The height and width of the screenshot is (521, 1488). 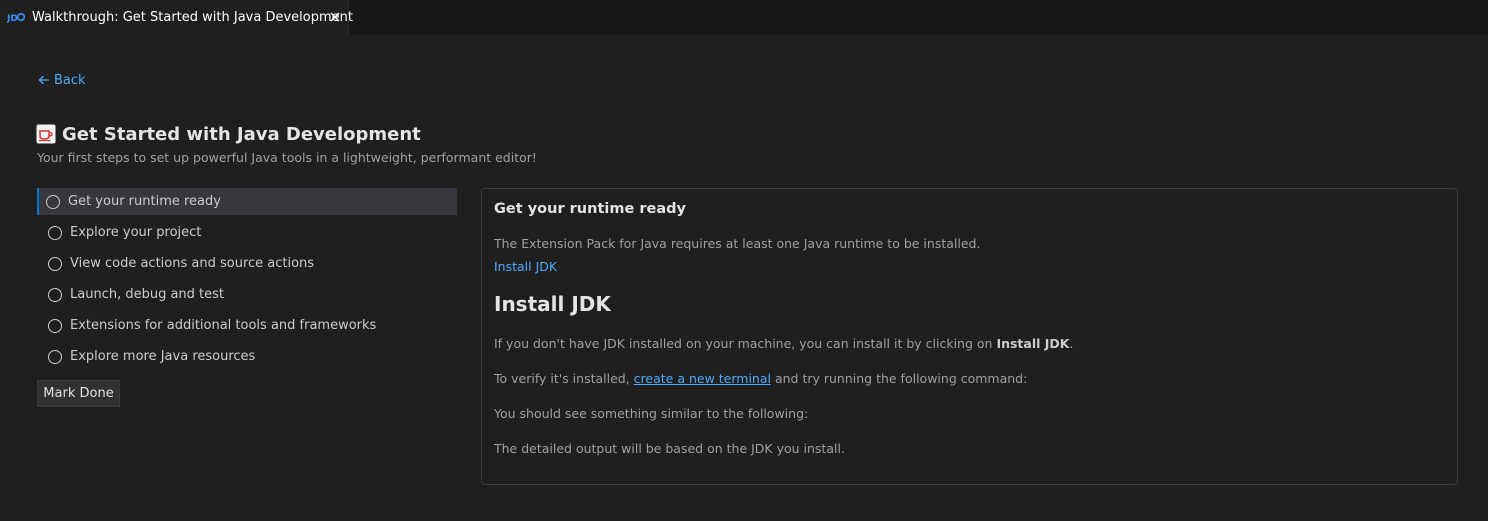 What do you see at coordinates (247, 294) in the screenshot?
I see `step-launch-debug-test: Launch, debug and test` at bounding box center [247, 294].